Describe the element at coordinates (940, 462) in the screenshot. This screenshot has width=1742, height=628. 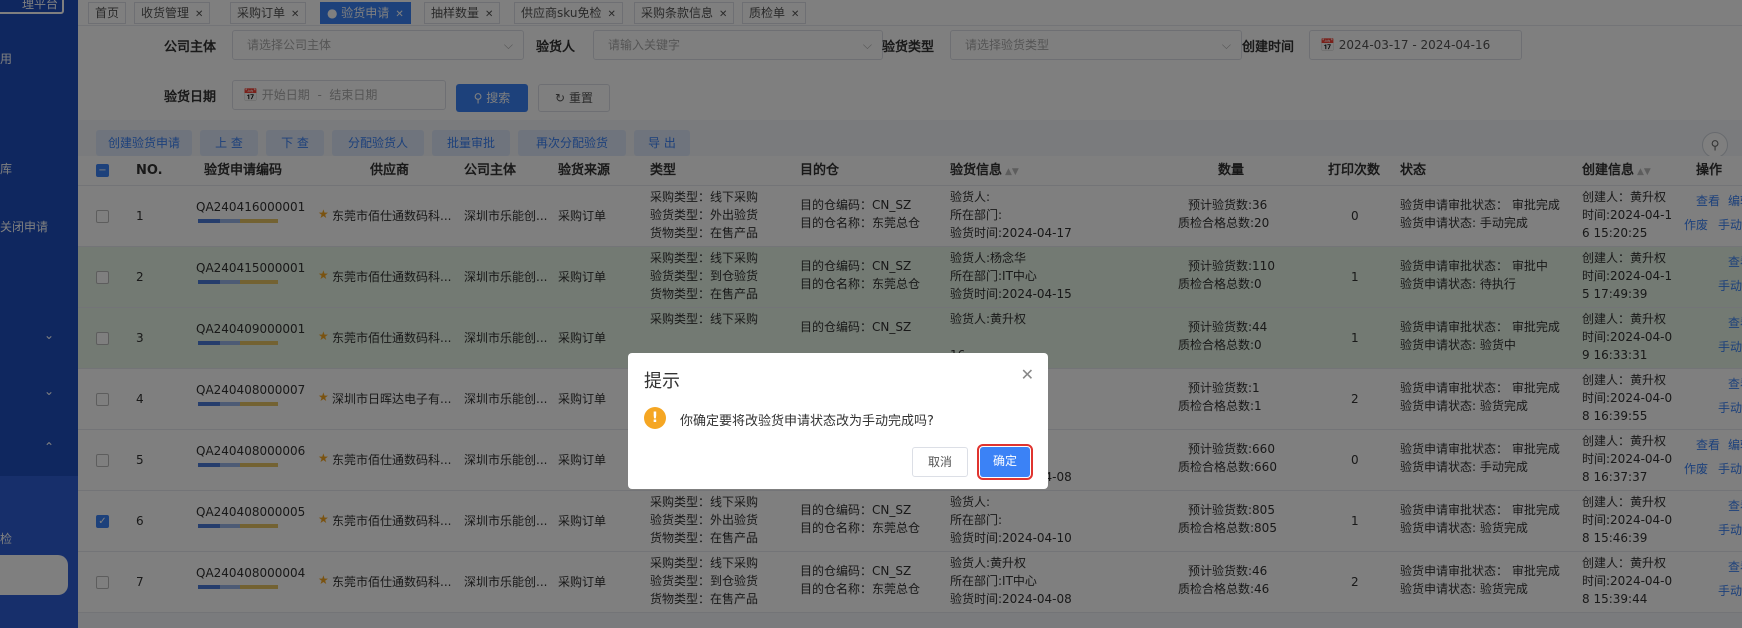
I see `cancel-button: 取消` at that location.